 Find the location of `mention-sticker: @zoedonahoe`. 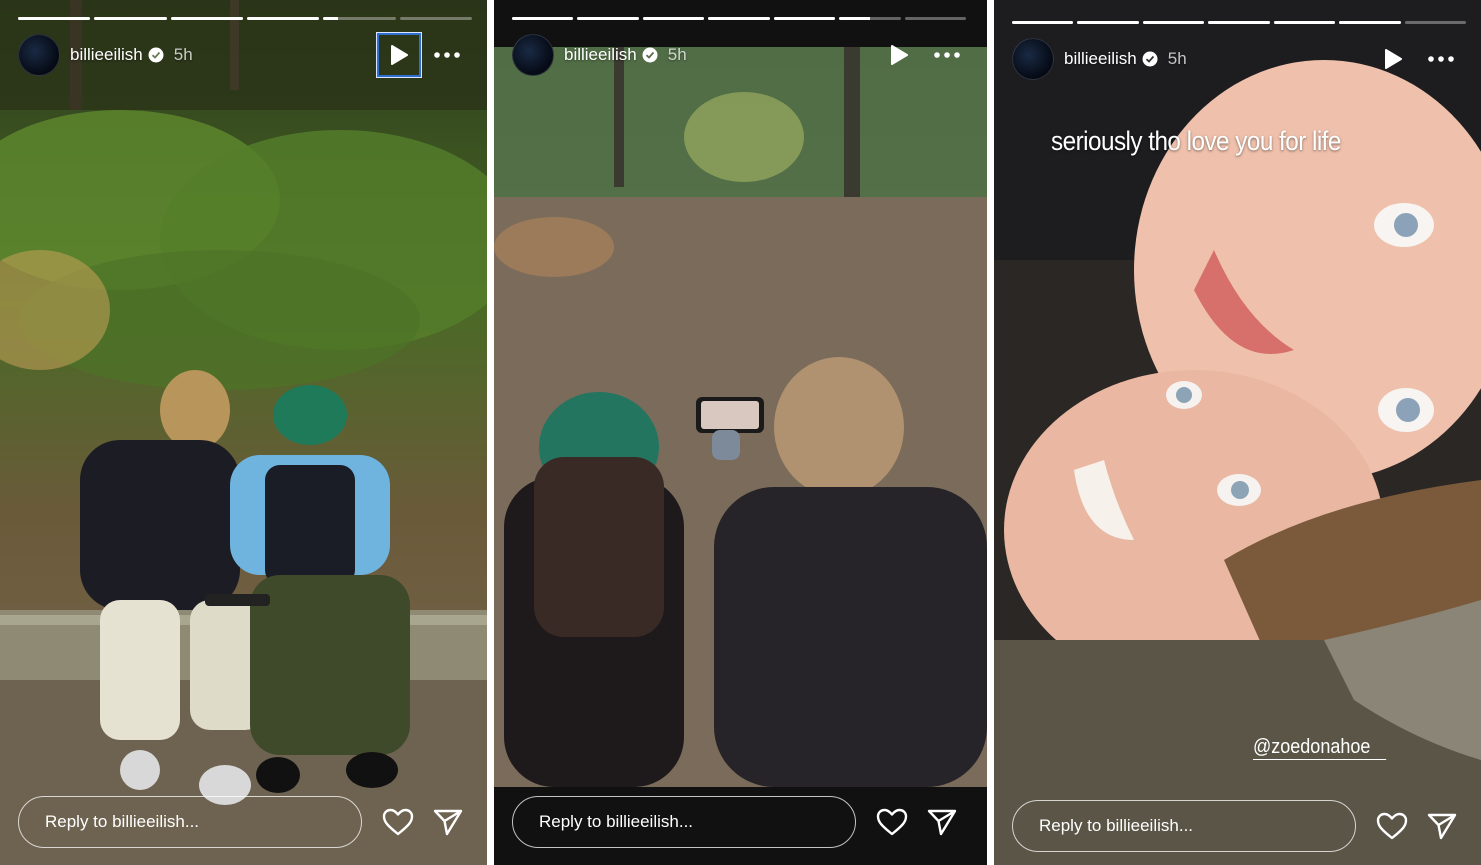

mention-sticker: @zoedonahoe is located at coordinates (1320, 748).